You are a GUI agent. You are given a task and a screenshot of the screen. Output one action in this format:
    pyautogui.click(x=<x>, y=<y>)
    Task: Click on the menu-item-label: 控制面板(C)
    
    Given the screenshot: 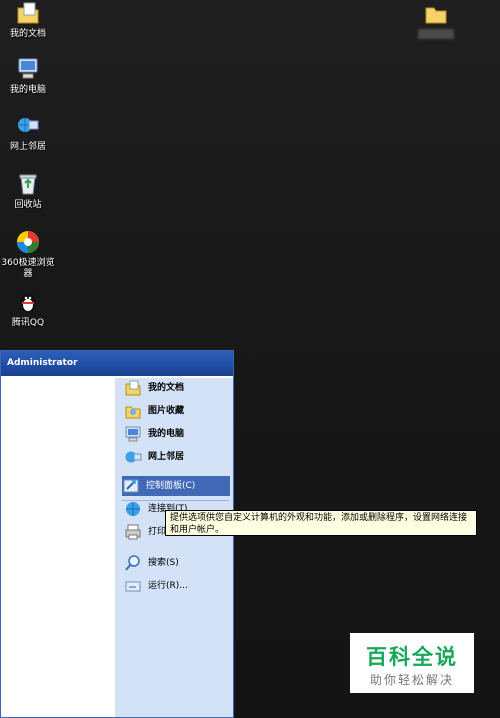 What is the action you would take?
    pyautogui.click(x=171, y=486)
    